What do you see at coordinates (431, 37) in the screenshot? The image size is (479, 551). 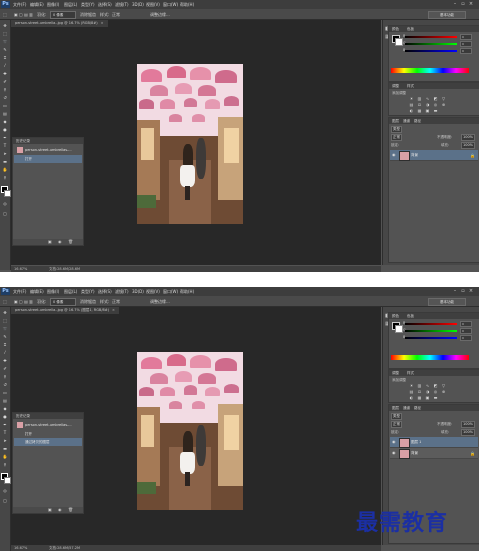 I see `red-slider` at bounding box center [431, 37].